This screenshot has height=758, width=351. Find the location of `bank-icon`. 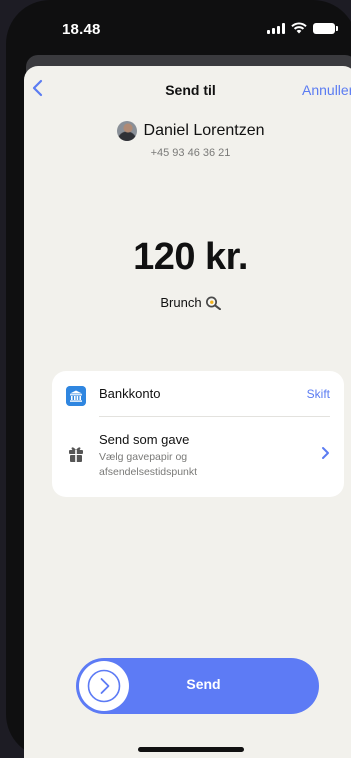

bank-icon is located at coordinates (76, 396).